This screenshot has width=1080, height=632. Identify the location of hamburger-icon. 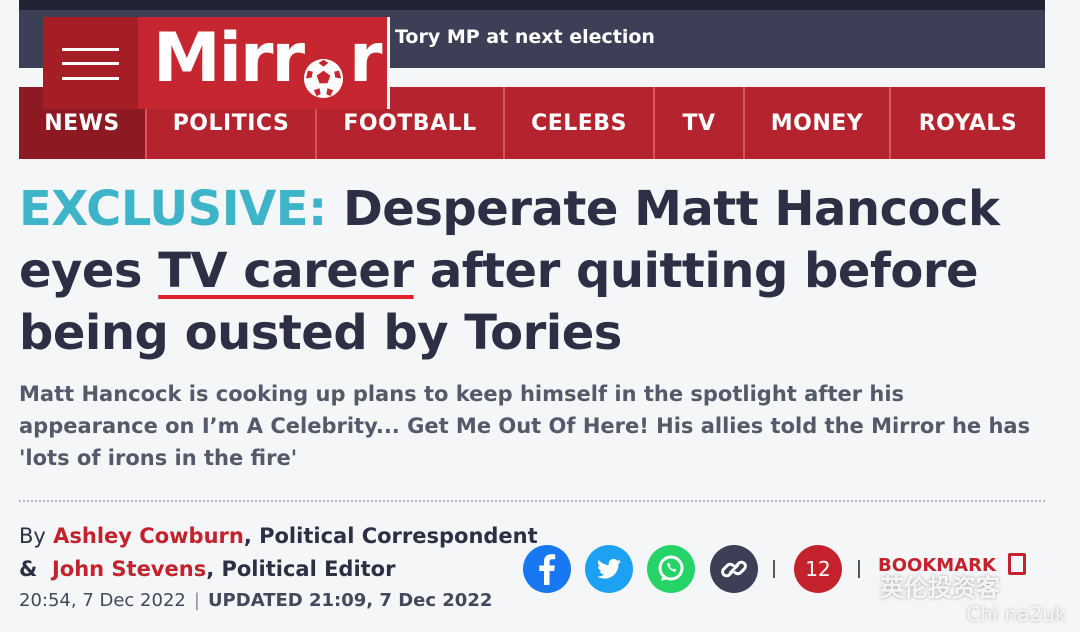
(90, 64).